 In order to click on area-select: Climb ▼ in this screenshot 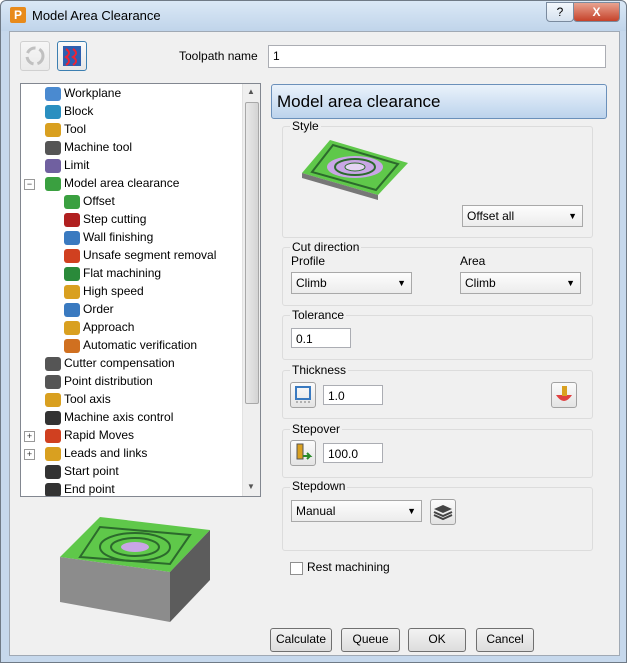, I will do `click(520, 283)`.